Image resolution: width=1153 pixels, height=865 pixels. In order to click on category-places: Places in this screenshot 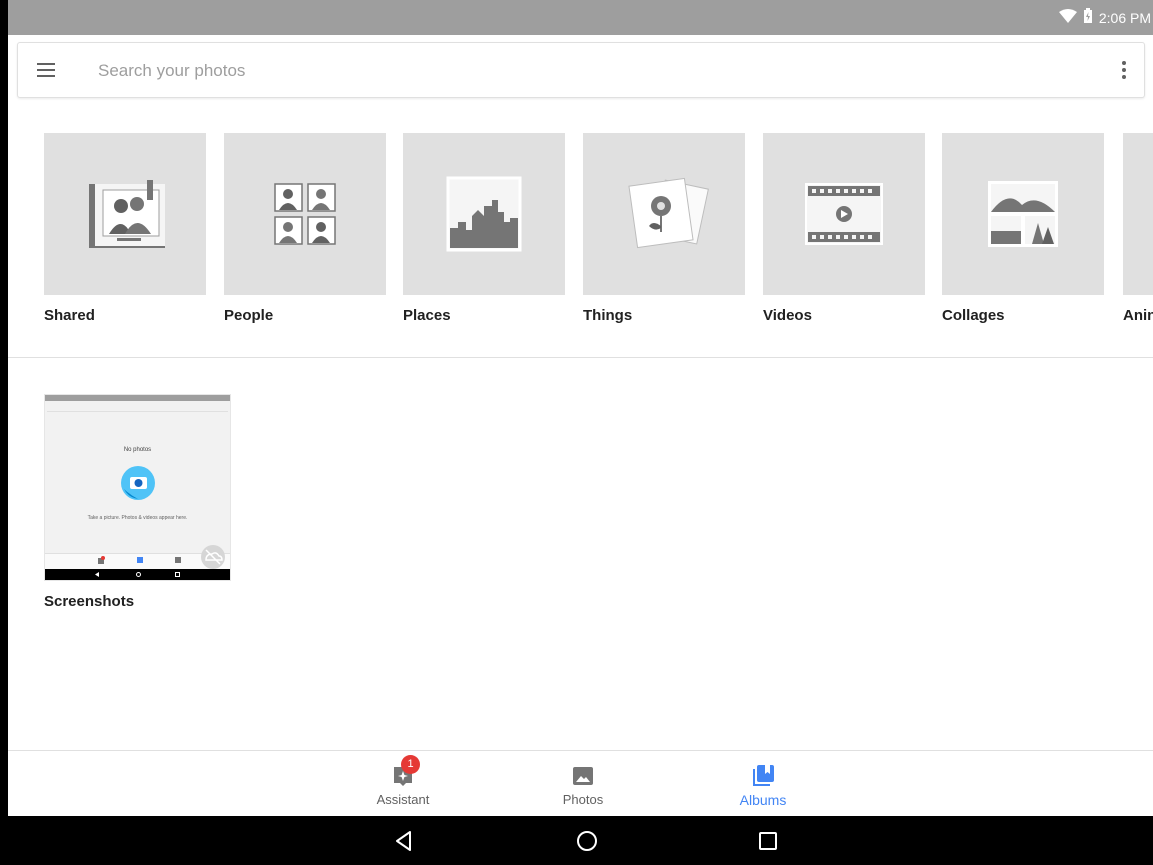, I will do `click(484, 228)`.